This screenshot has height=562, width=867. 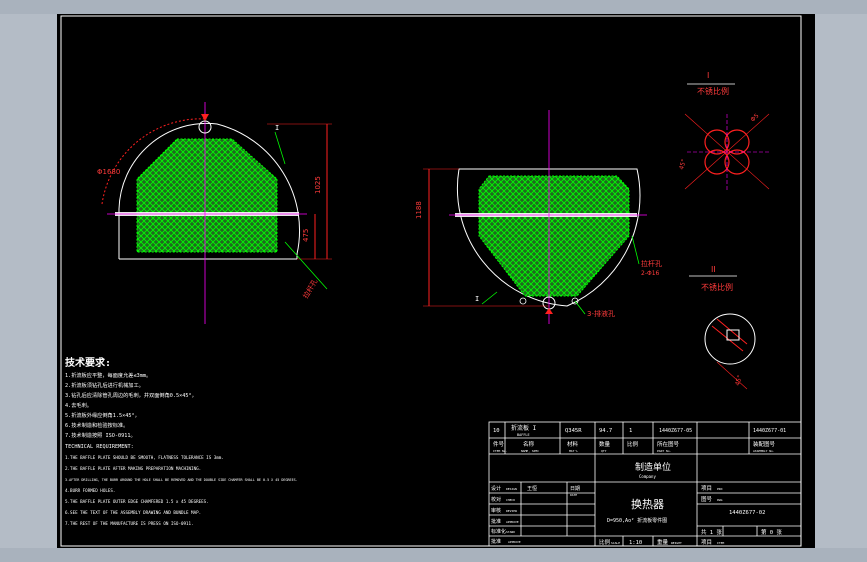 What do you see at coordinates (676, 543) in the screenshot?
I see `tb-weight-sub: WEIGHT` at bounding box center [676, 543].